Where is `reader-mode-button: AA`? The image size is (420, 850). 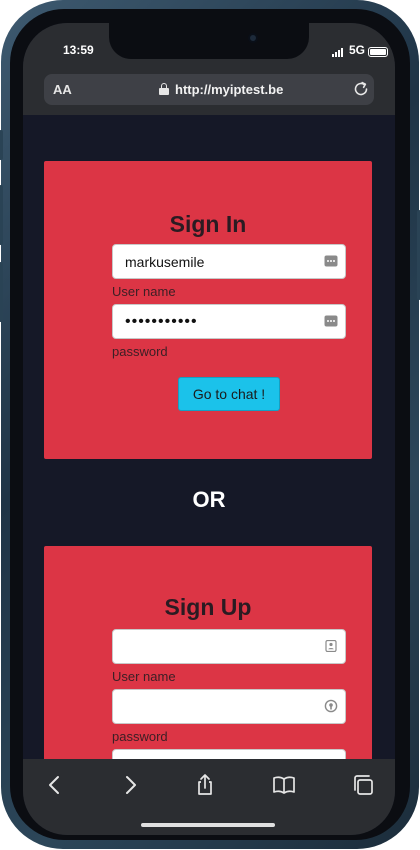
reader-mode-button: AA is located at coordinates (62, 89).